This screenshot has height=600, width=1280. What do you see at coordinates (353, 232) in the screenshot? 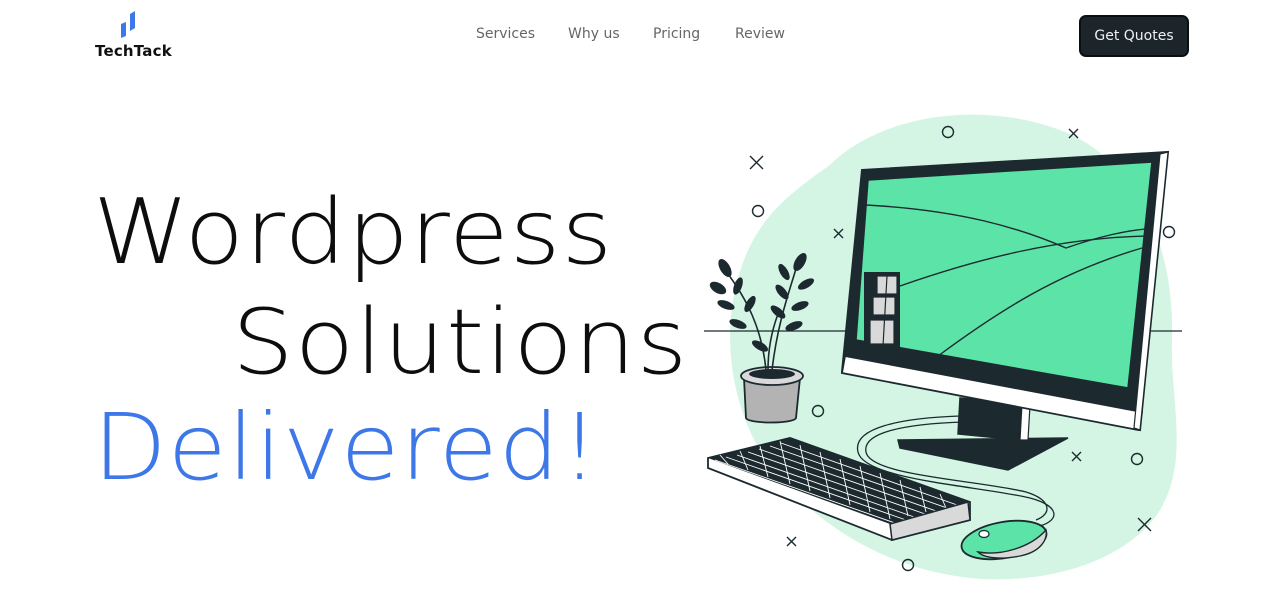
I see `hero-line-1: Wordpress` at bounding box center [353, 232].